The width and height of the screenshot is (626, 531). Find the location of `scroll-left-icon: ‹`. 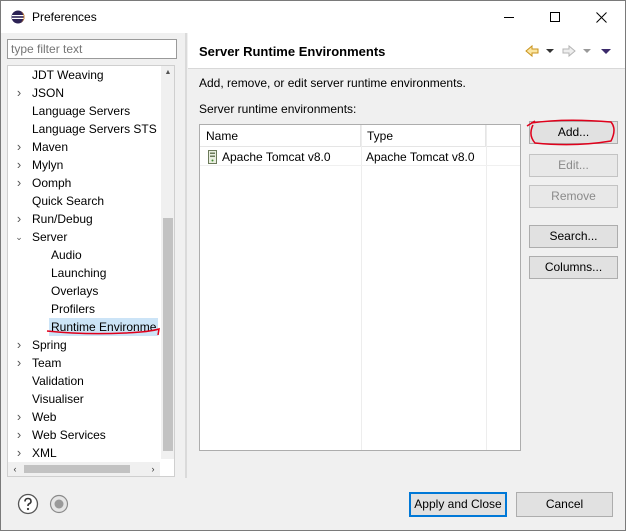

scroll-left-icon: ‹ is located at coordinates (15, 469).